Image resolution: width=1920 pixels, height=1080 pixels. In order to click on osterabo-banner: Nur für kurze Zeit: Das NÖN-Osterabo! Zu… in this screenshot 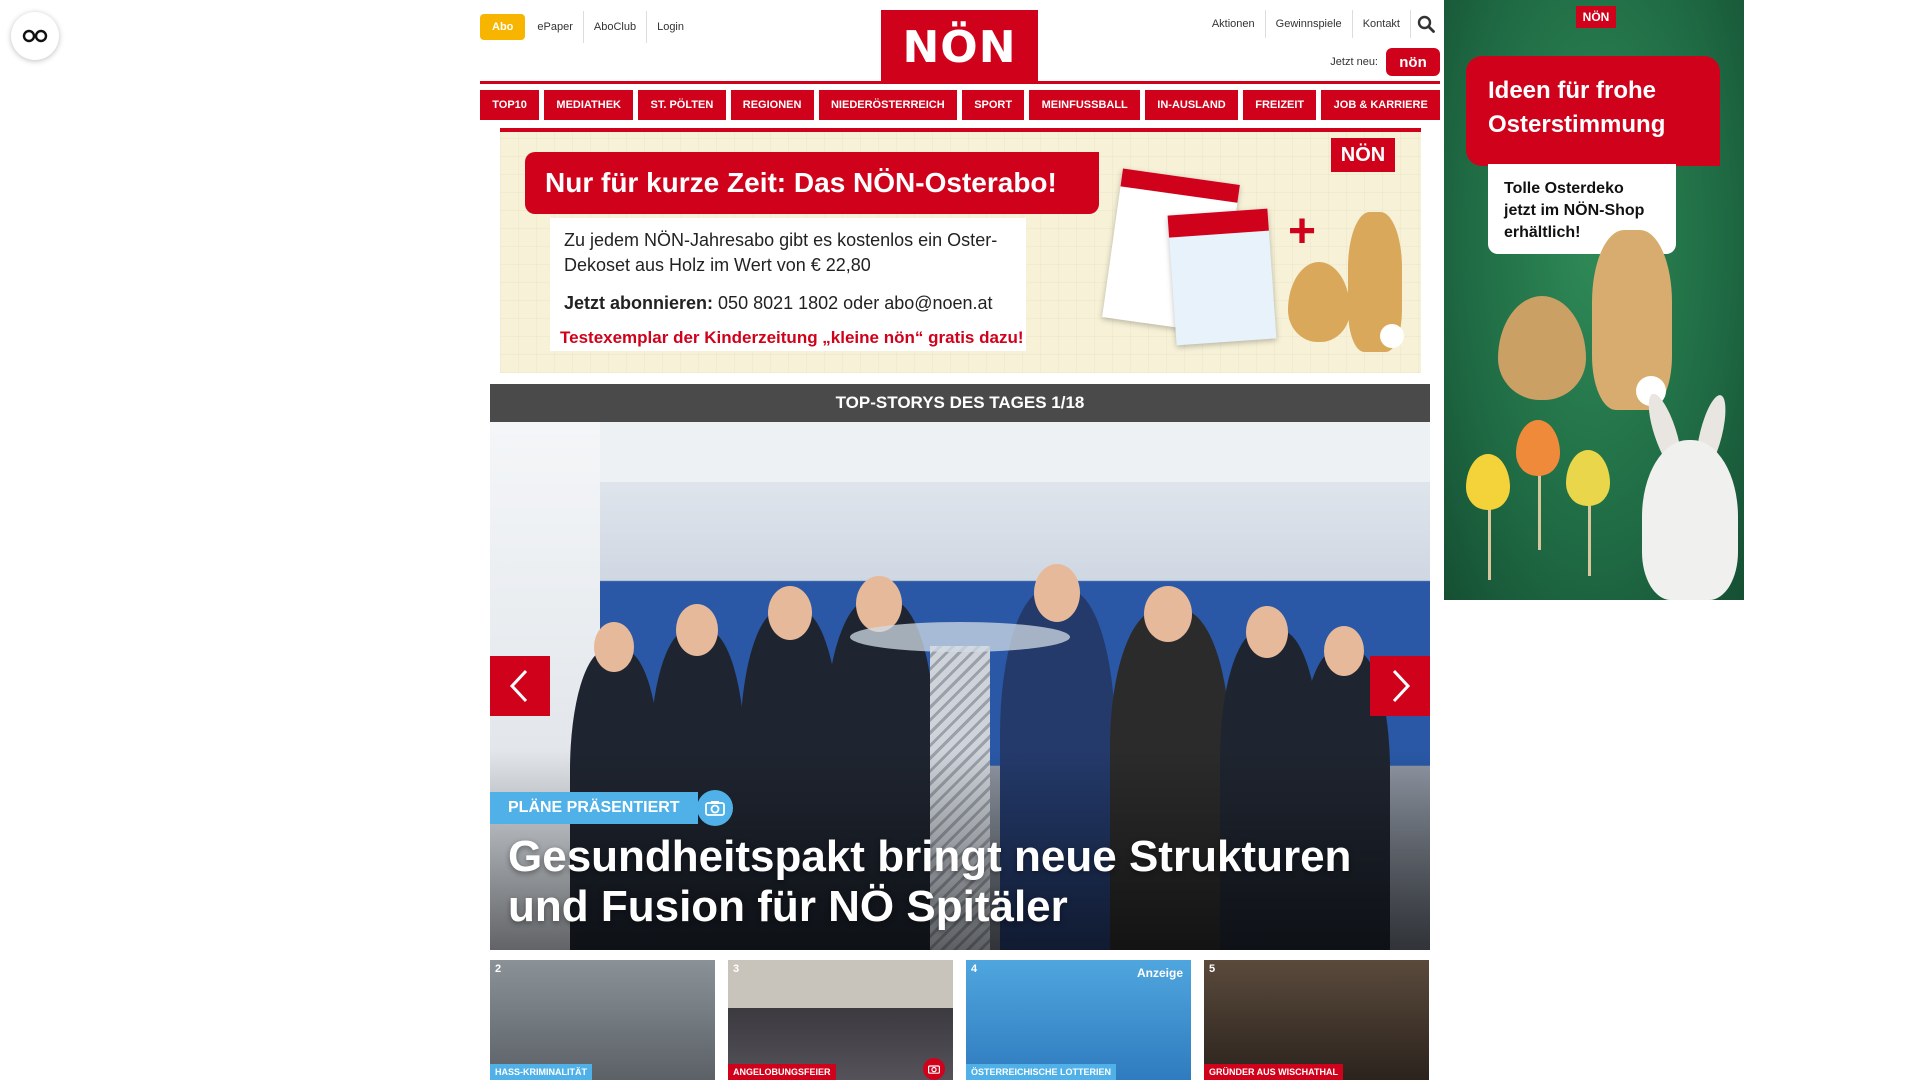, I will do `click(960, 250)`.